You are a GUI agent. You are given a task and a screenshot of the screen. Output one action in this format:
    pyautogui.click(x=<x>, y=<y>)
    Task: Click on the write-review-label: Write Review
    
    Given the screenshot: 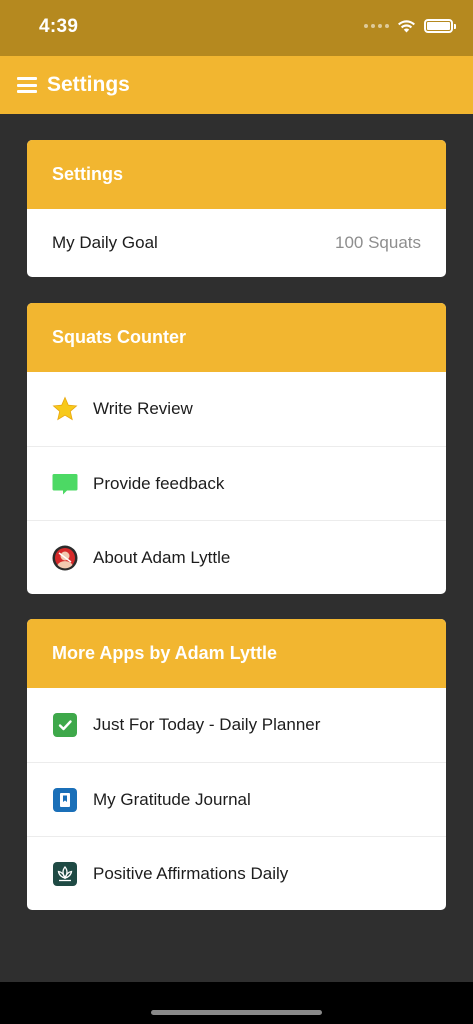 What is the action you would take?
    pyautogui.click(x=143, y=408)
    